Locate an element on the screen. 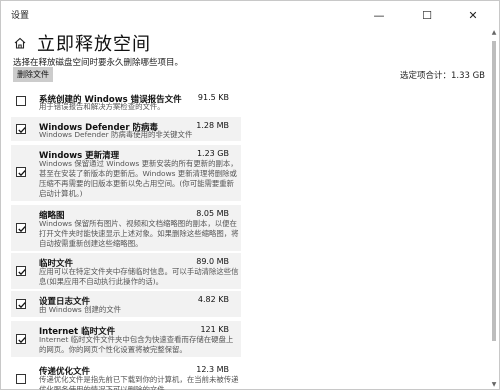 Image resolution: width=500 pixels, height=390 pixels. list-item: 设置日志文件 4.82 KB 由 Windows 创建的文件 is located at coordinates (126, 304).